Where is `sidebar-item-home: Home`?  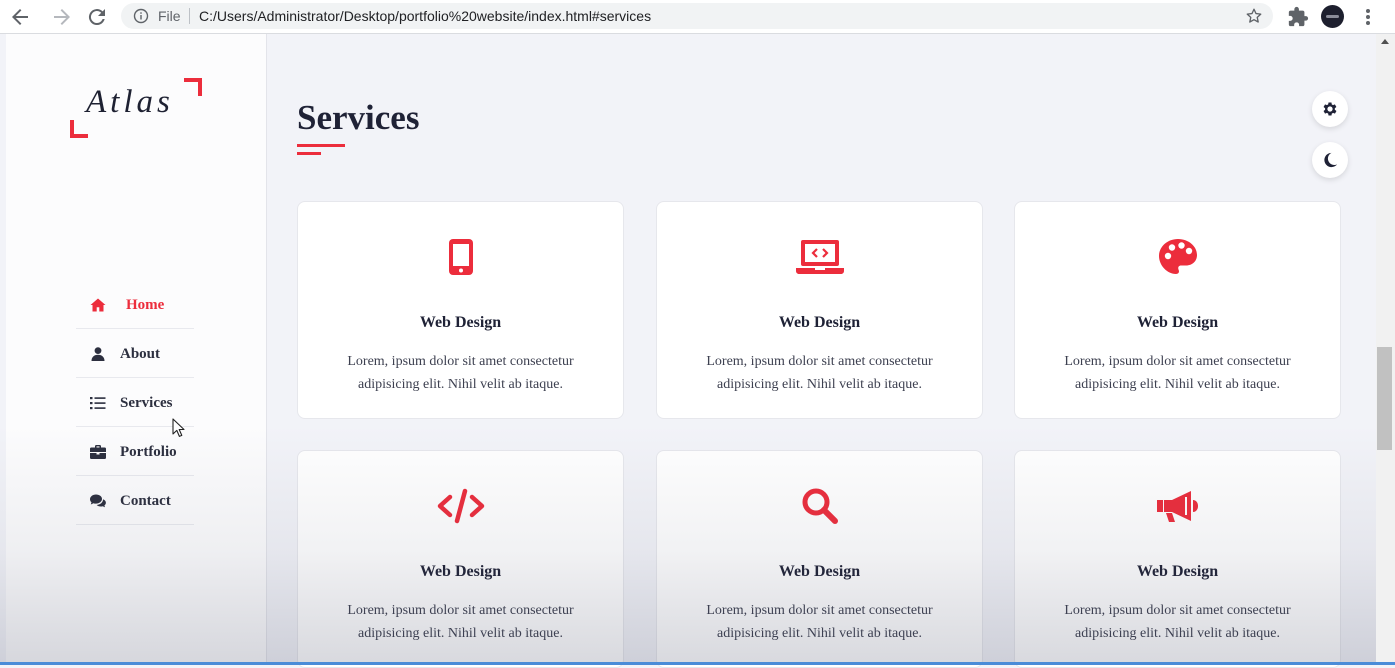 sidebar-item-home: Home is located at coordinates (135, 304).